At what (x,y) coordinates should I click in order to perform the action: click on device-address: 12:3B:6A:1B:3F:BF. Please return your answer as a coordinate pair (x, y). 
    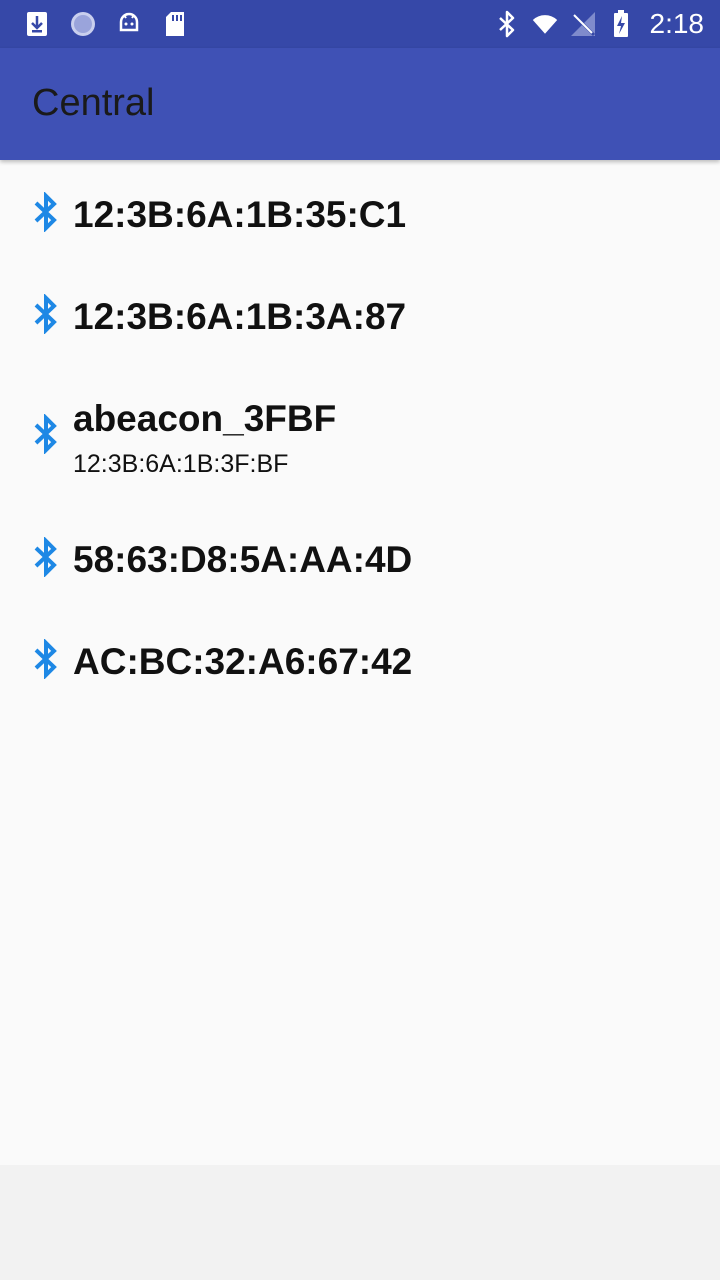
    Looking at the image, I should click on (181, 464).